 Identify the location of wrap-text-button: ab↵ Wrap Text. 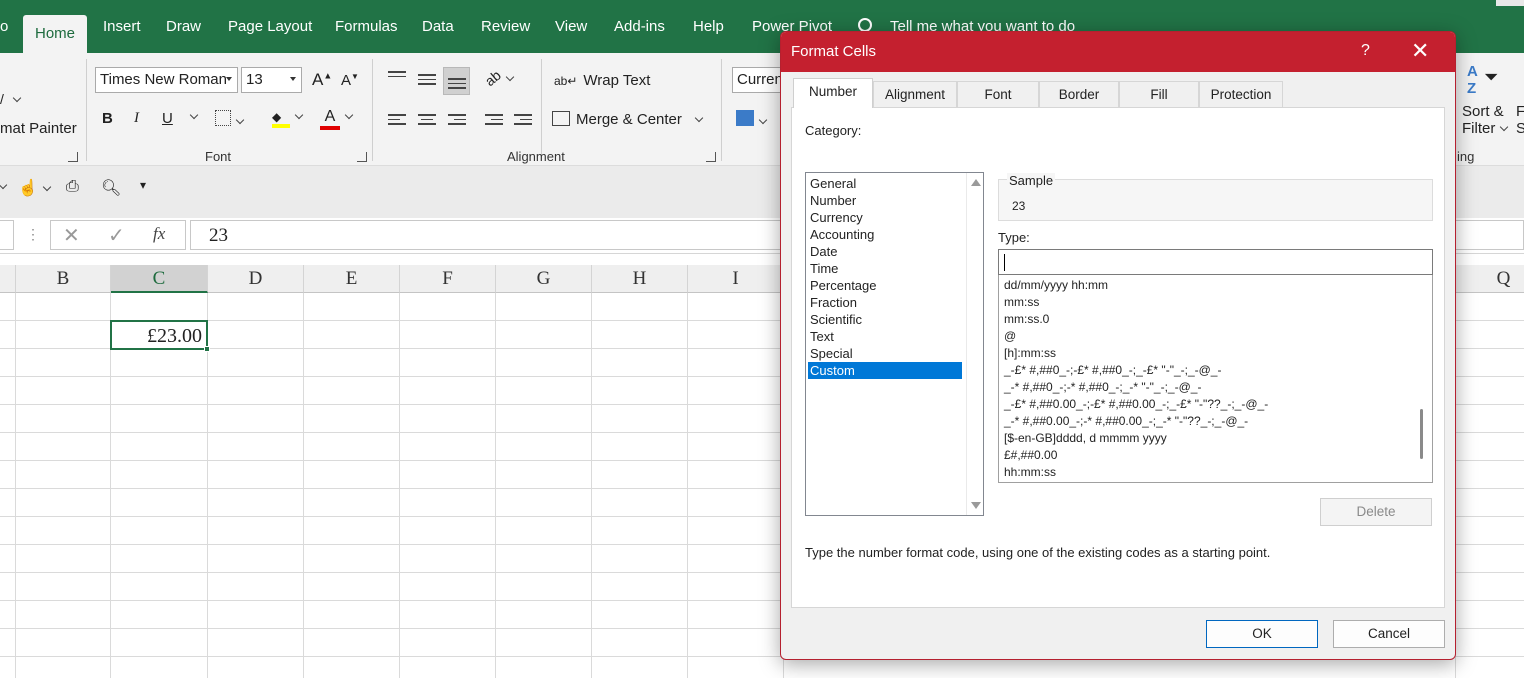
(602, 80).